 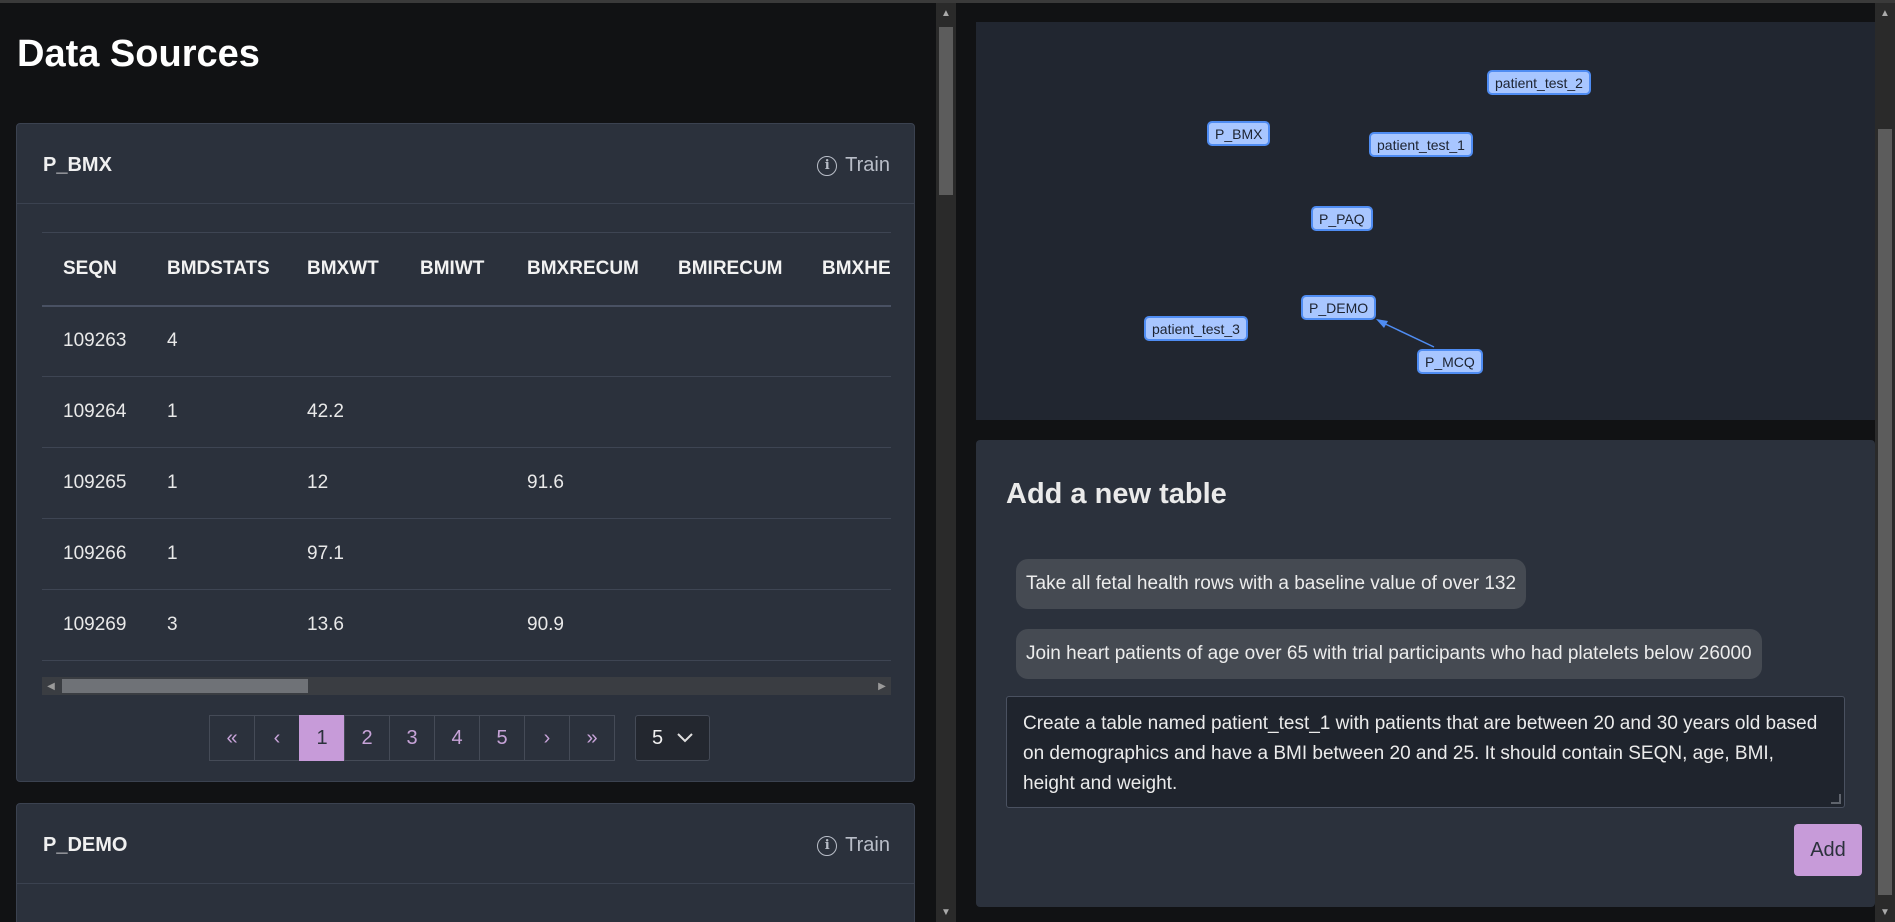 I want to click on add-button: Add, so click(x=1828, y=850).